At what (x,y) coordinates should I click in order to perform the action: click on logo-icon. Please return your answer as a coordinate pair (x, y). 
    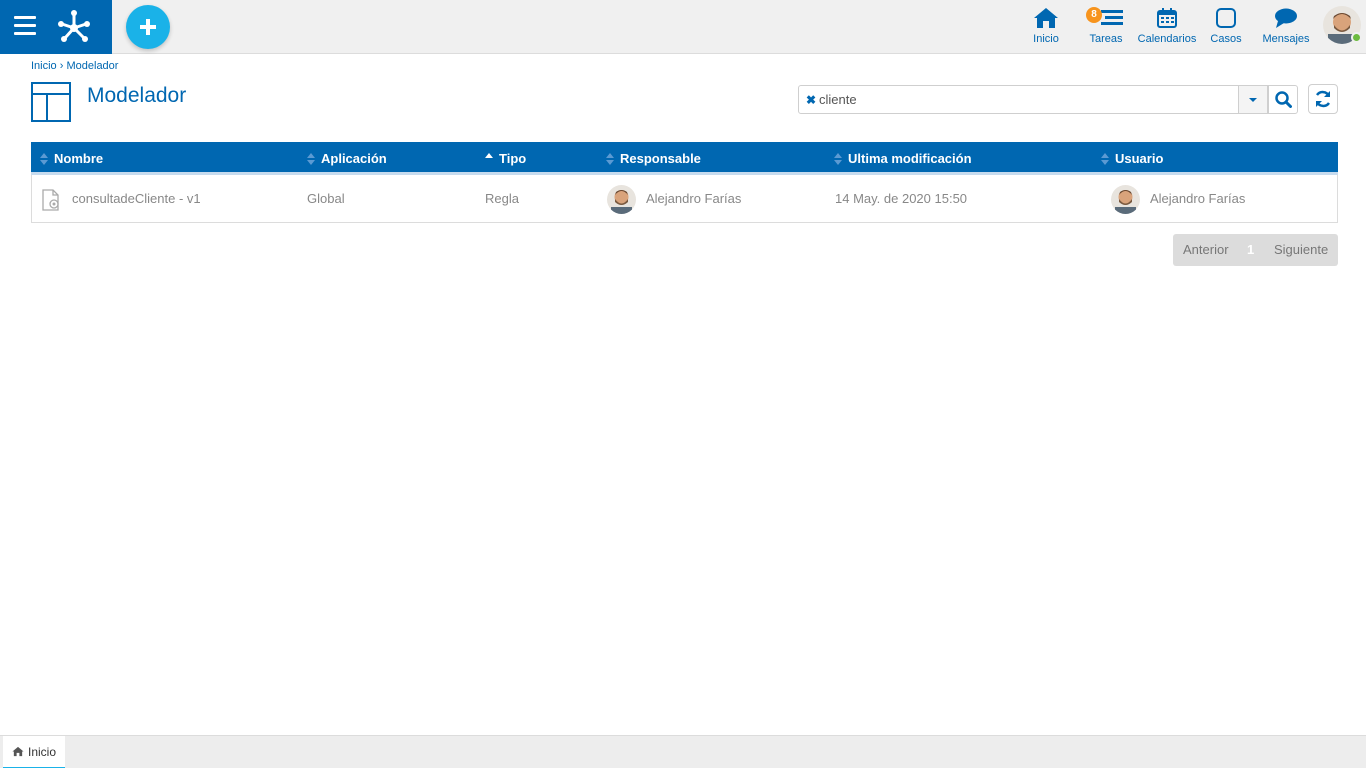
    Looking at the image, I should click on (74, 26).